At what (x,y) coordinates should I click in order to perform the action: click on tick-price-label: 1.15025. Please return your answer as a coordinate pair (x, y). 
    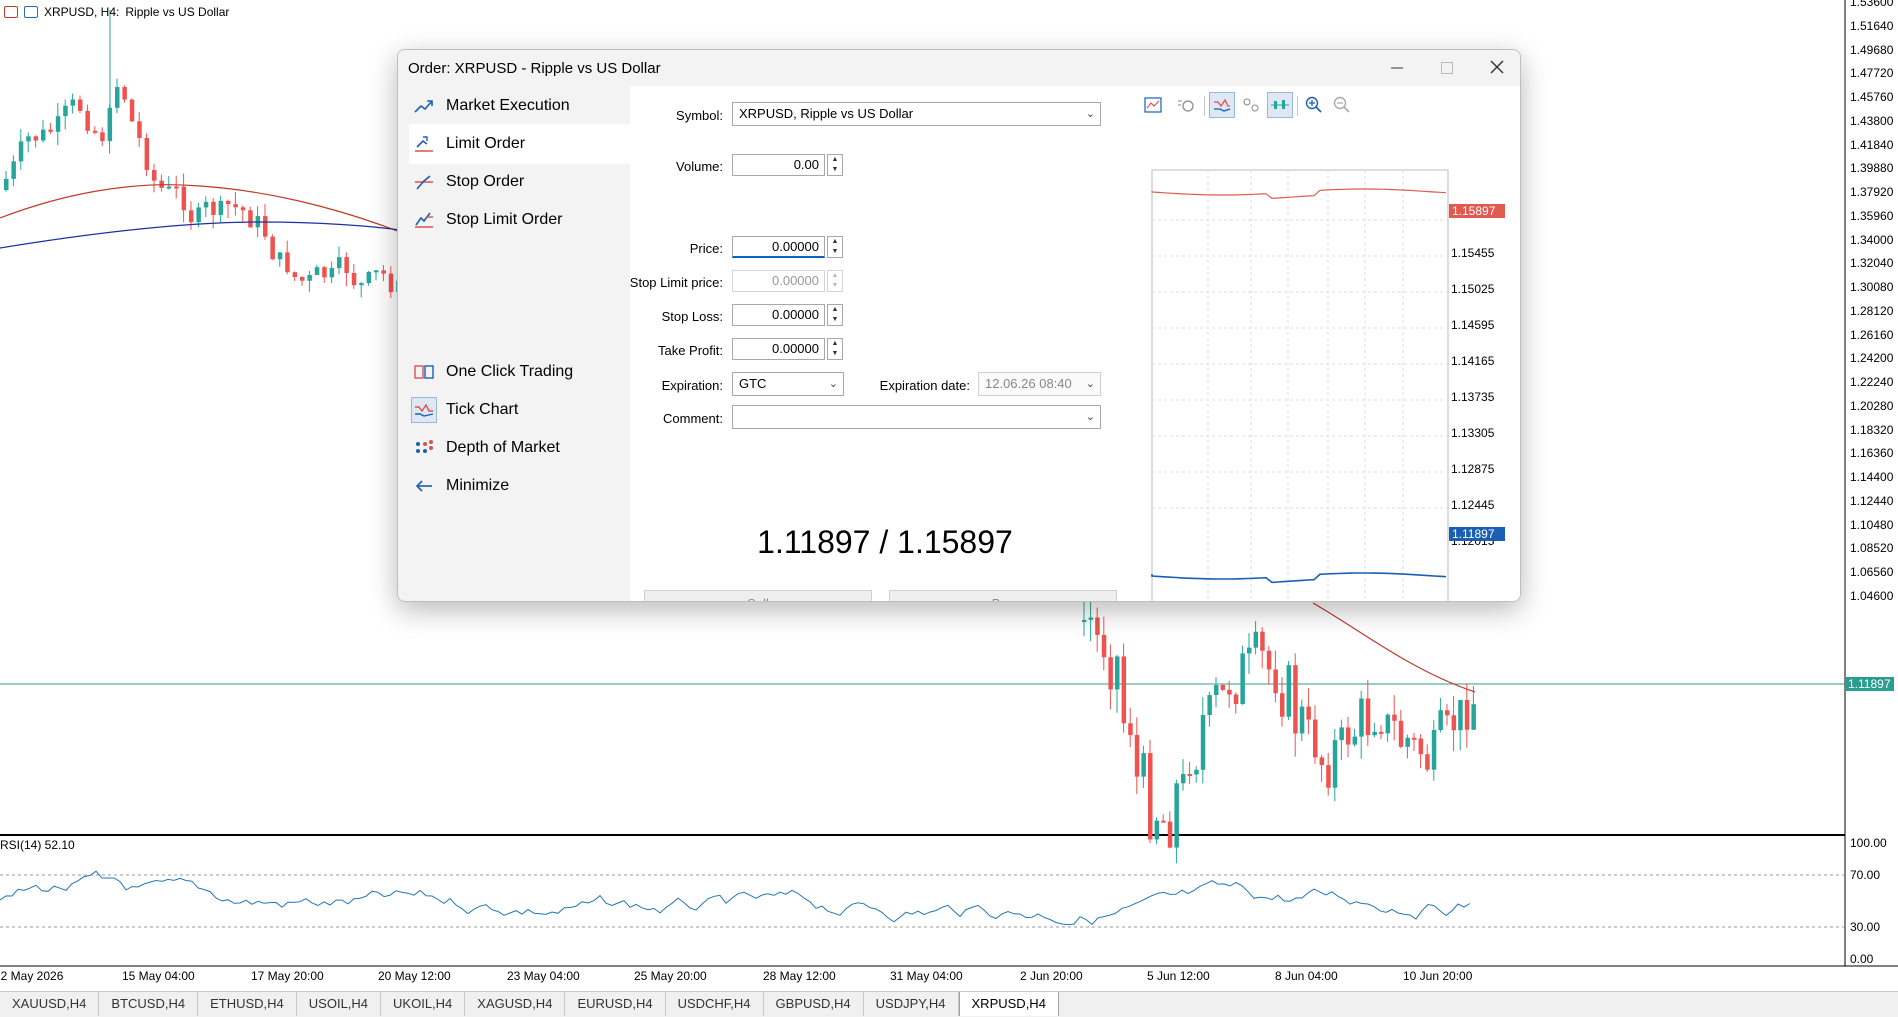
    Looking at the image, I should click on (1473, 289).